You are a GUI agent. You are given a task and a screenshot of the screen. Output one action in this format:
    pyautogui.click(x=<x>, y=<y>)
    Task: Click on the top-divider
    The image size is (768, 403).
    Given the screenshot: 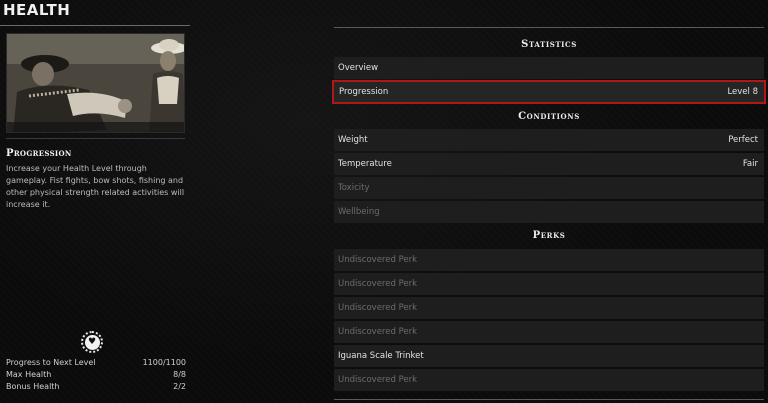 What is the action you would take?
    pyautogui.click(x=549, y=27)
    